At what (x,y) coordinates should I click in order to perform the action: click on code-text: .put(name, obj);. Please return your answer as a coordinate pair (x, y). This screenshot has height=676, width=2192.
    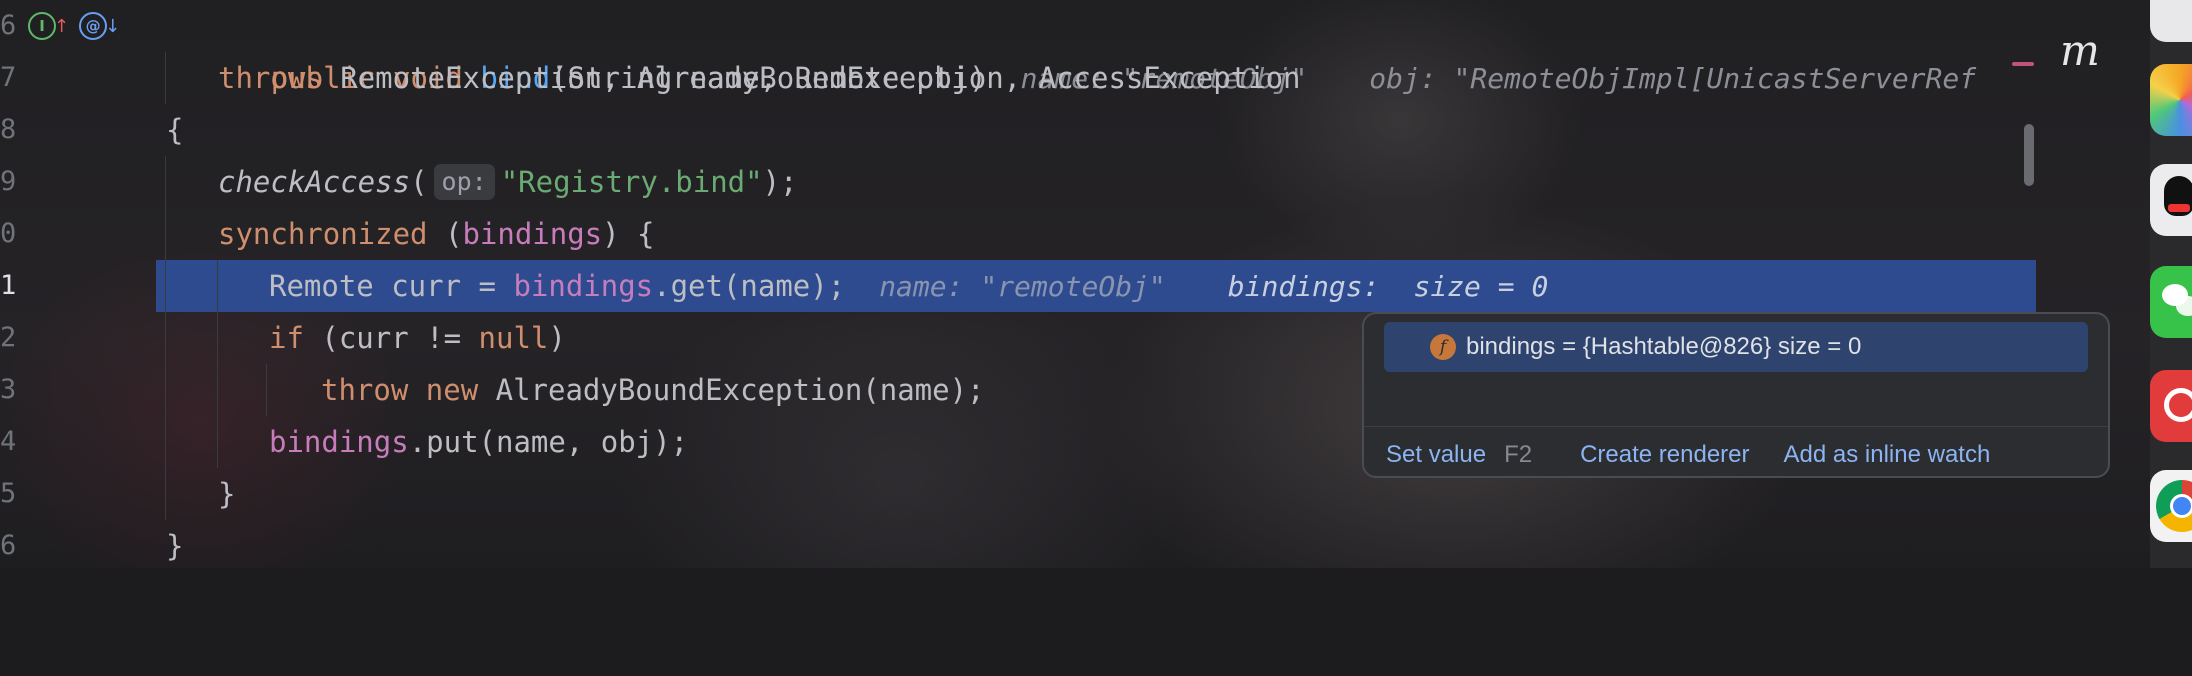
    Looking at the image, I should click on (548, 442).